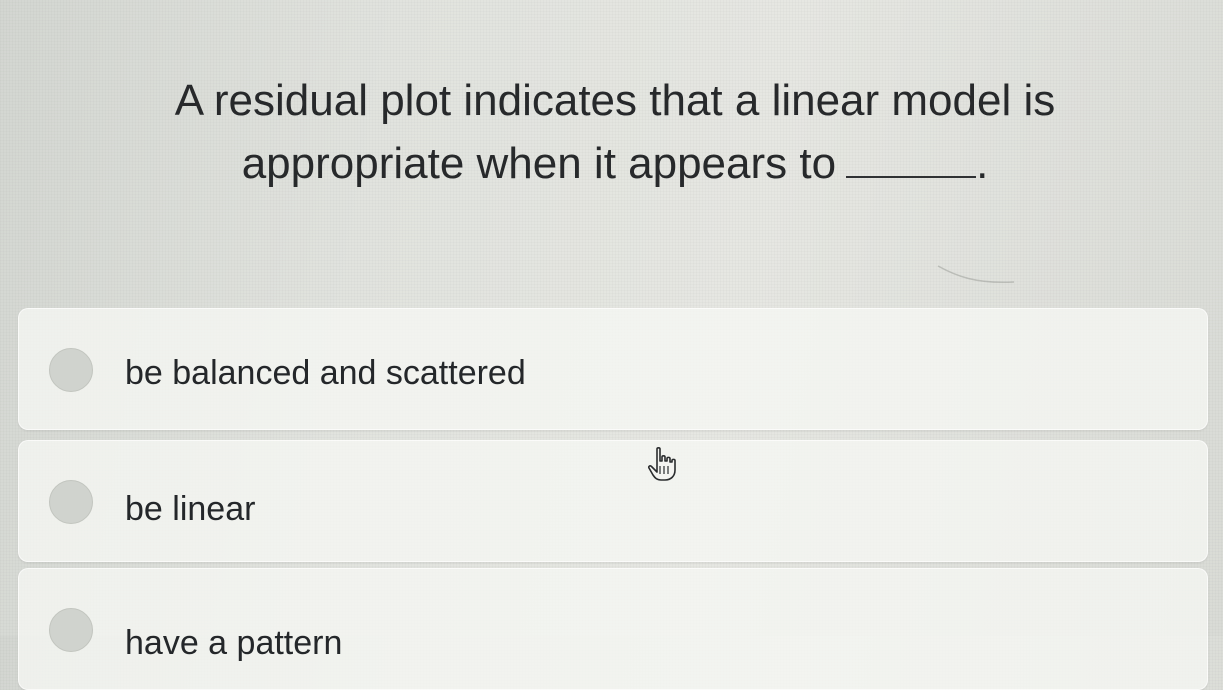 Image resolution: width=1223 pixels, height=690 pixels. I want to click on answer-blank, so click(911, 155).